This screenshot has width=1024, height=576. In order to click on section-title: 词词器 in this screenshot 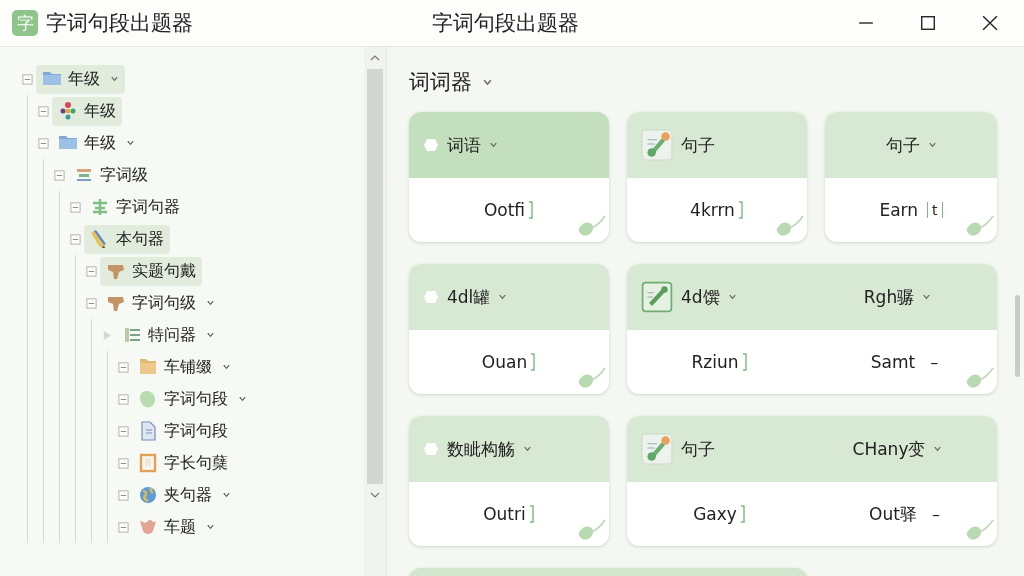, I will do `click(440, 82)`.